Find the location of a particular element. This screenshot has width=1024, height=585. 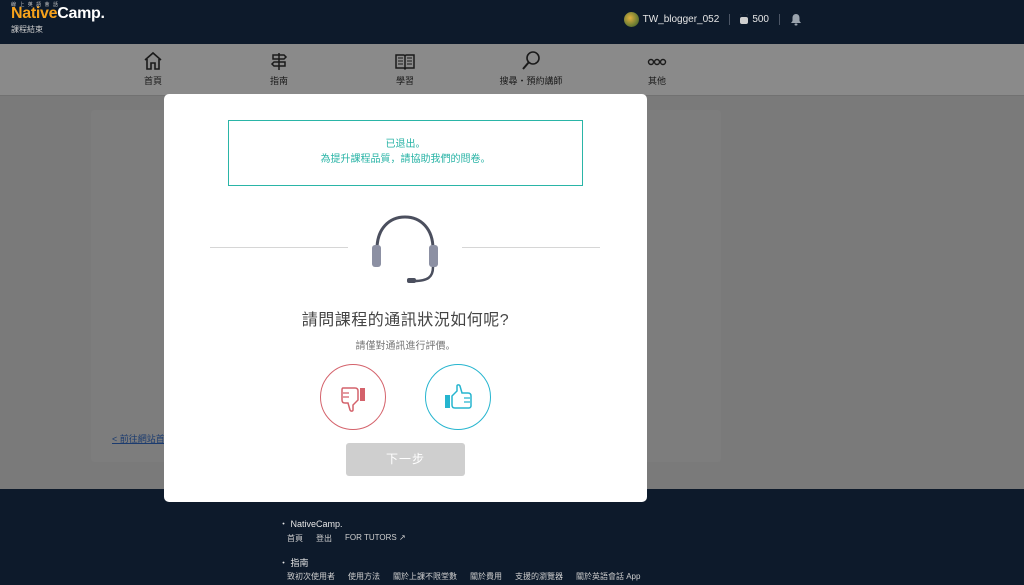

user-area: TW_blogger_052 500 is located at coordinates (712, 19).